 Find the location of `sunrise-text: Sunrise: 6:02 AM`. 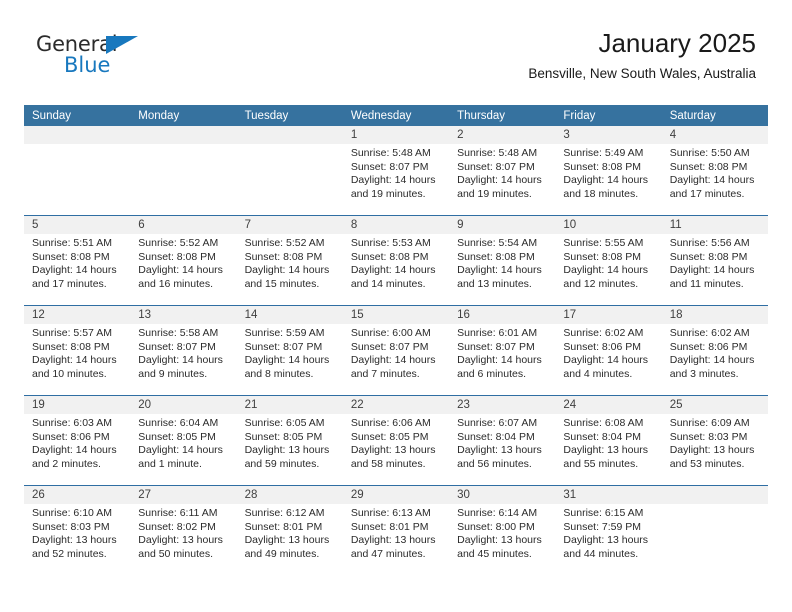

sunrise-text: Sunrise: 6:02 AM is located at coordinates (603, 333).